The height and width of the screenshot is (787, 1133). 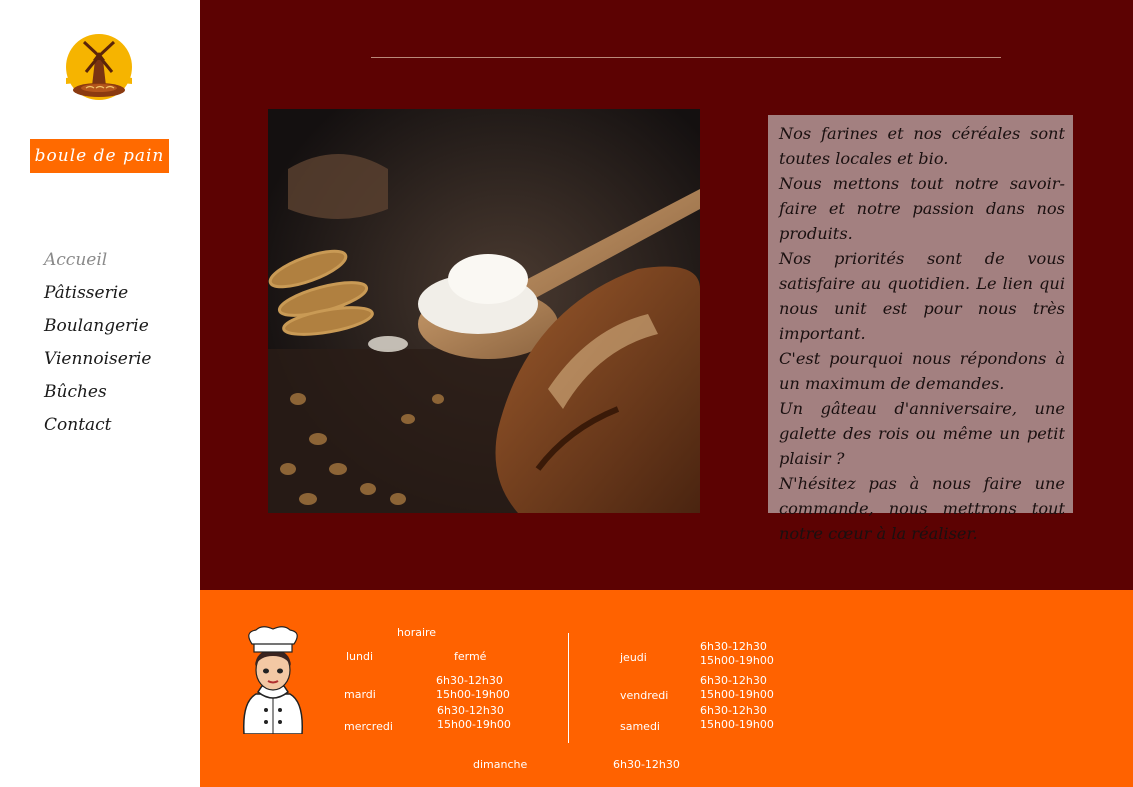 I want to click on hours-mercredi-morning: 6h30-12h30, so click(x=470, y=710).